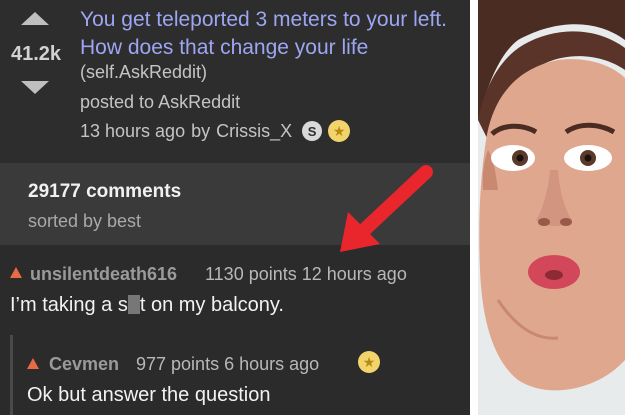 The image size is (625, 415). I want to click on post-domain: (self.AskReddit), so click(143, 72).